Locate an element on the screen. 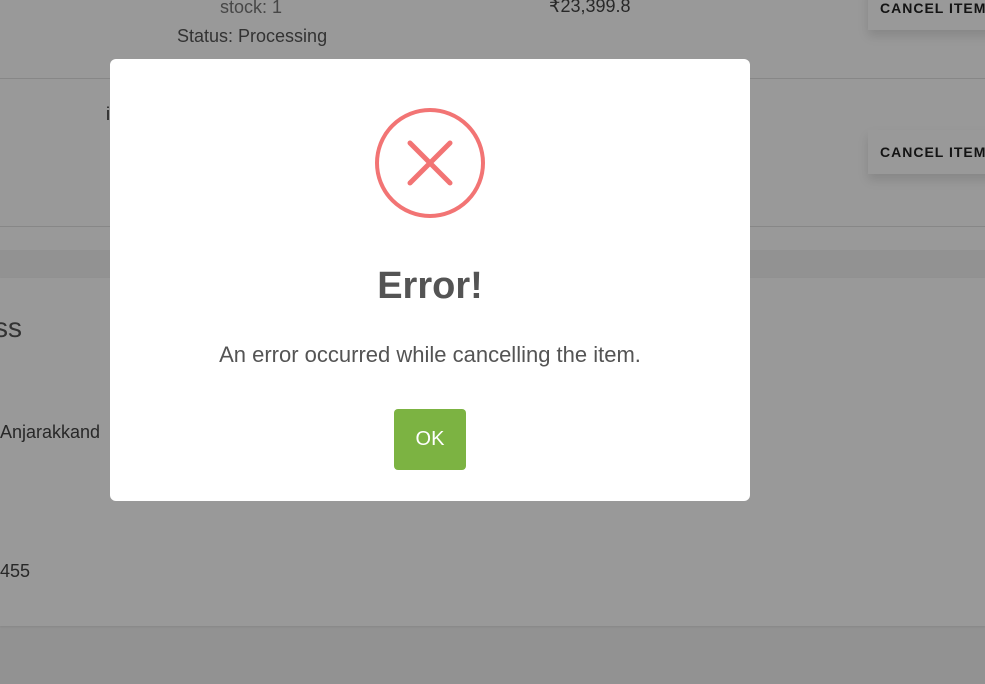 The width and height of the screenshot is (985, 684). error-x-icon is located at coordinates (430, 163).